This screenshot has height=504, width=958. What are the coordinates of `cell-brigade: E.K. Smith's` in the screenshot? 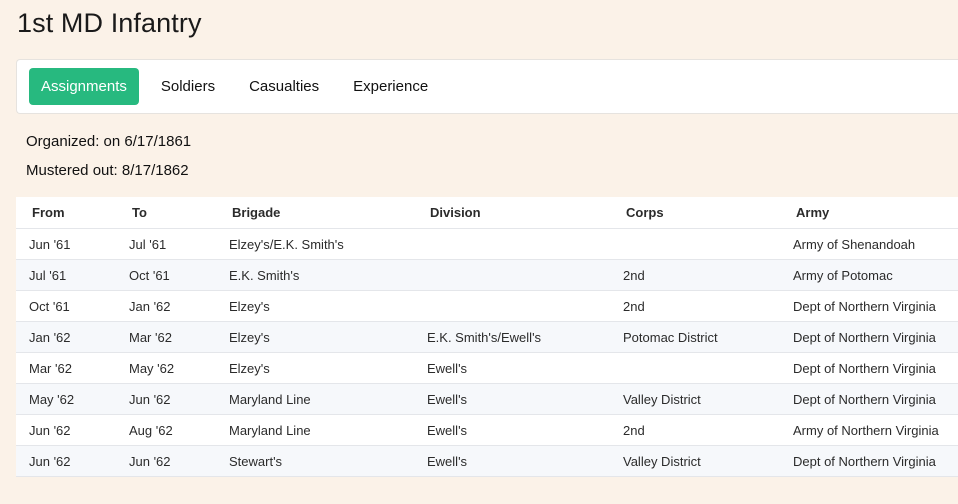 It's located at (315, 275).